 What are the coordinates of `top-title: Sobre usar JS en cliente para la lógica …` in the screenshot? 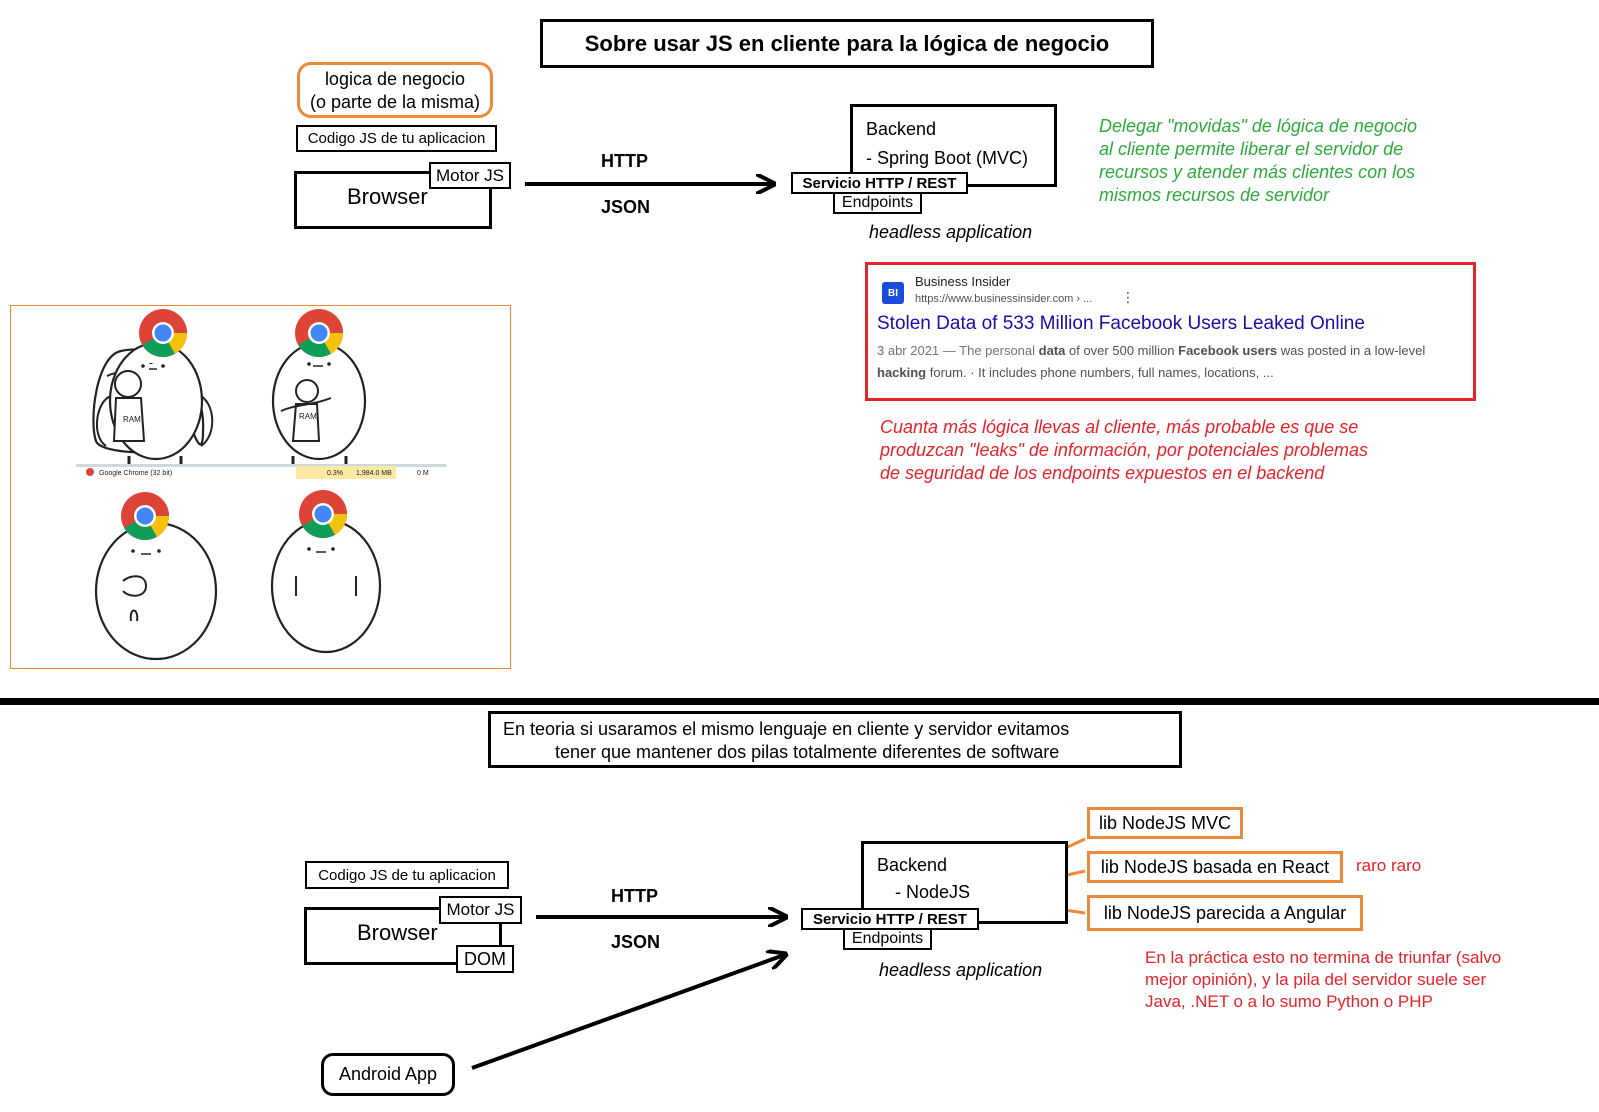 It's located at (847, 43).